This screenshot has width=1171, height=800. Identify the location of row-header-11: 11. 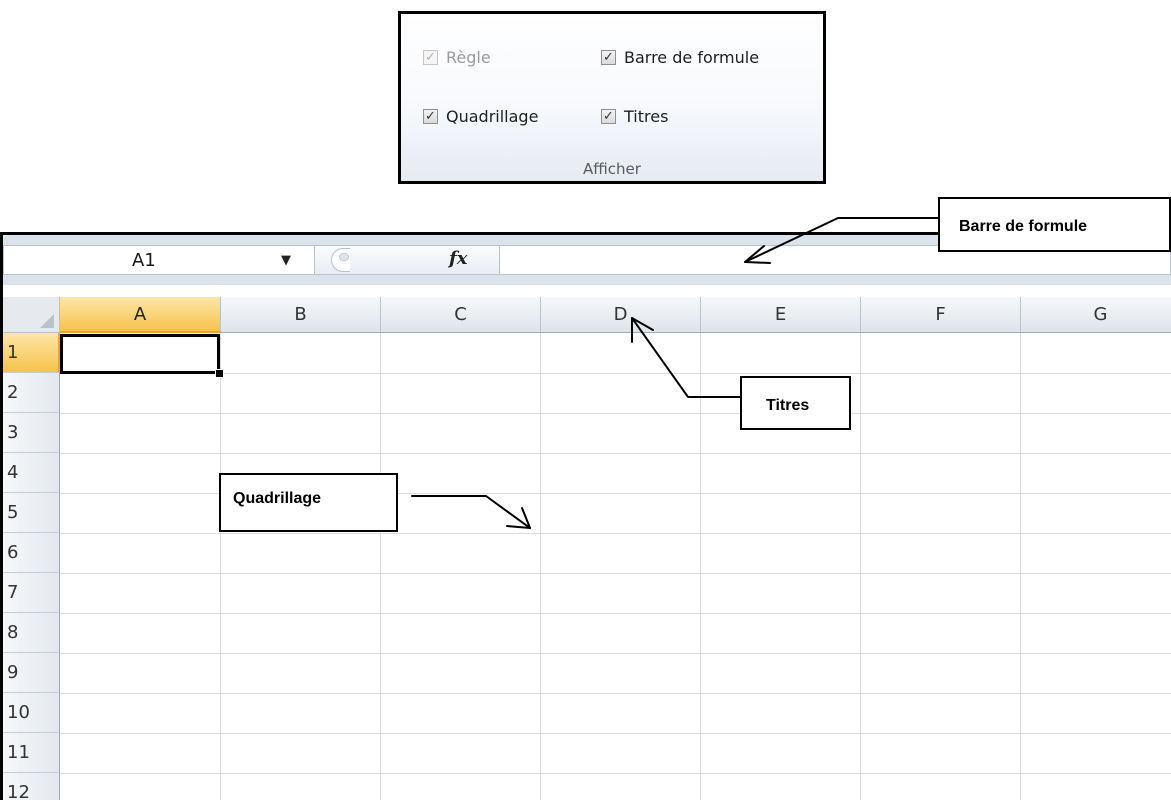
(31, 753).